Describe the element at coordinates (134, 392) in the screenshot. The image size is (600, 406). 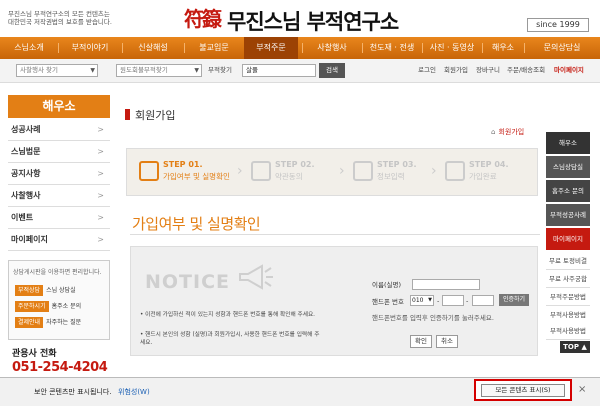
I see `risk-link: 위험성(W)` at that location.